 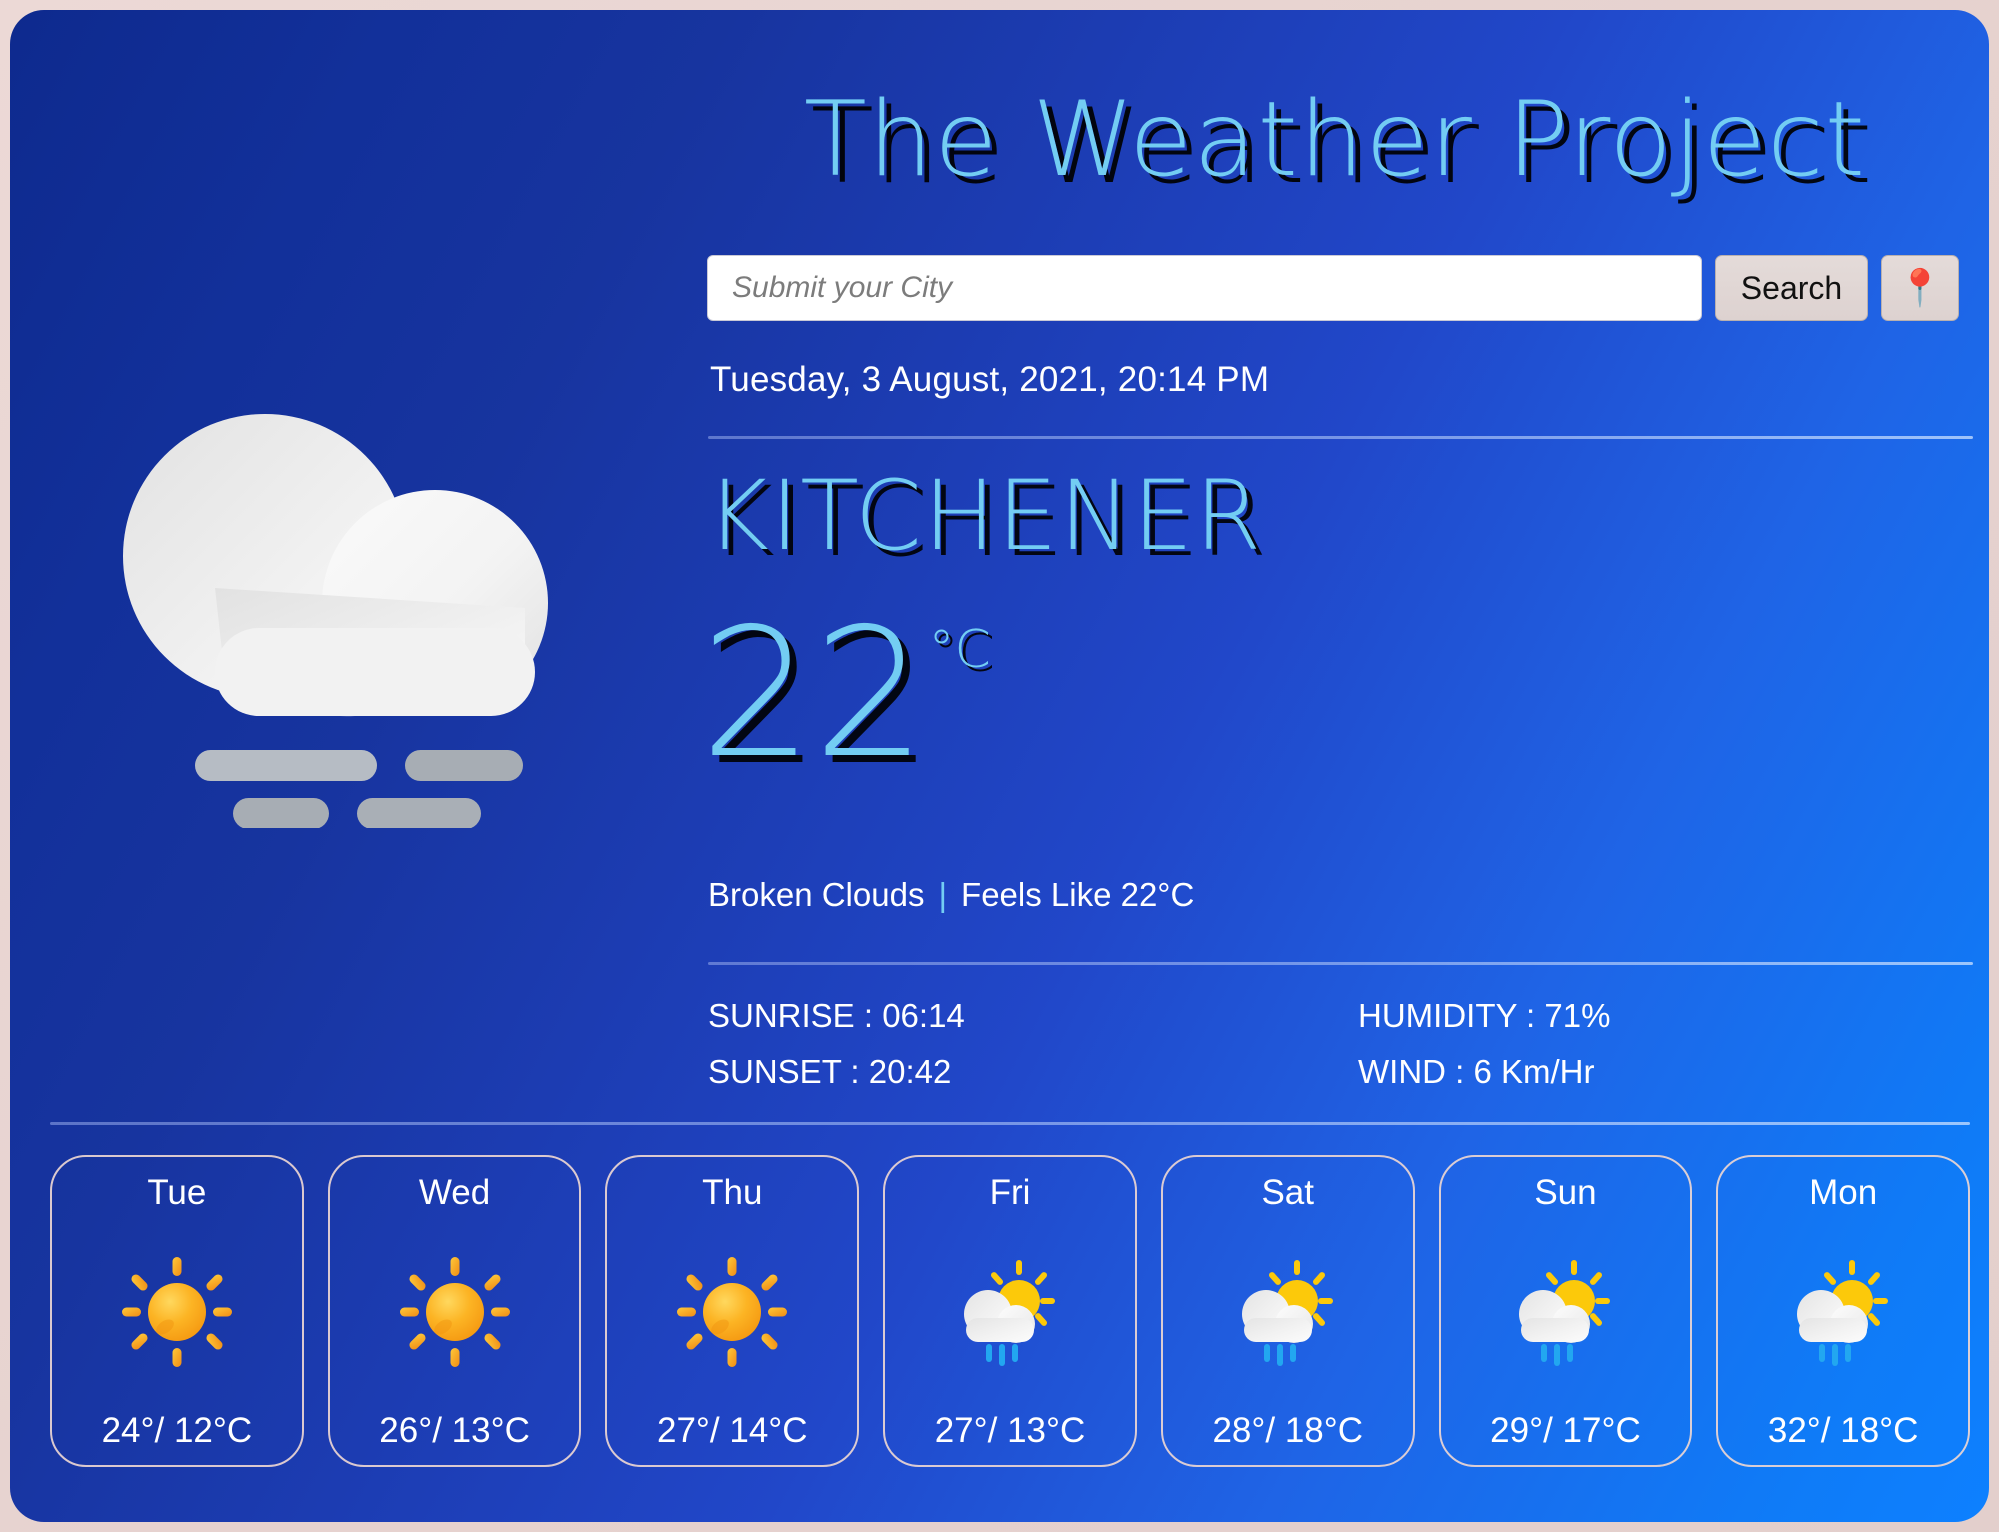 What do you see at coordinates (177, 1430) in the screenshot?
I see `forecast-temps: 24°/ 12°C` at bounding box center [177, 1430].